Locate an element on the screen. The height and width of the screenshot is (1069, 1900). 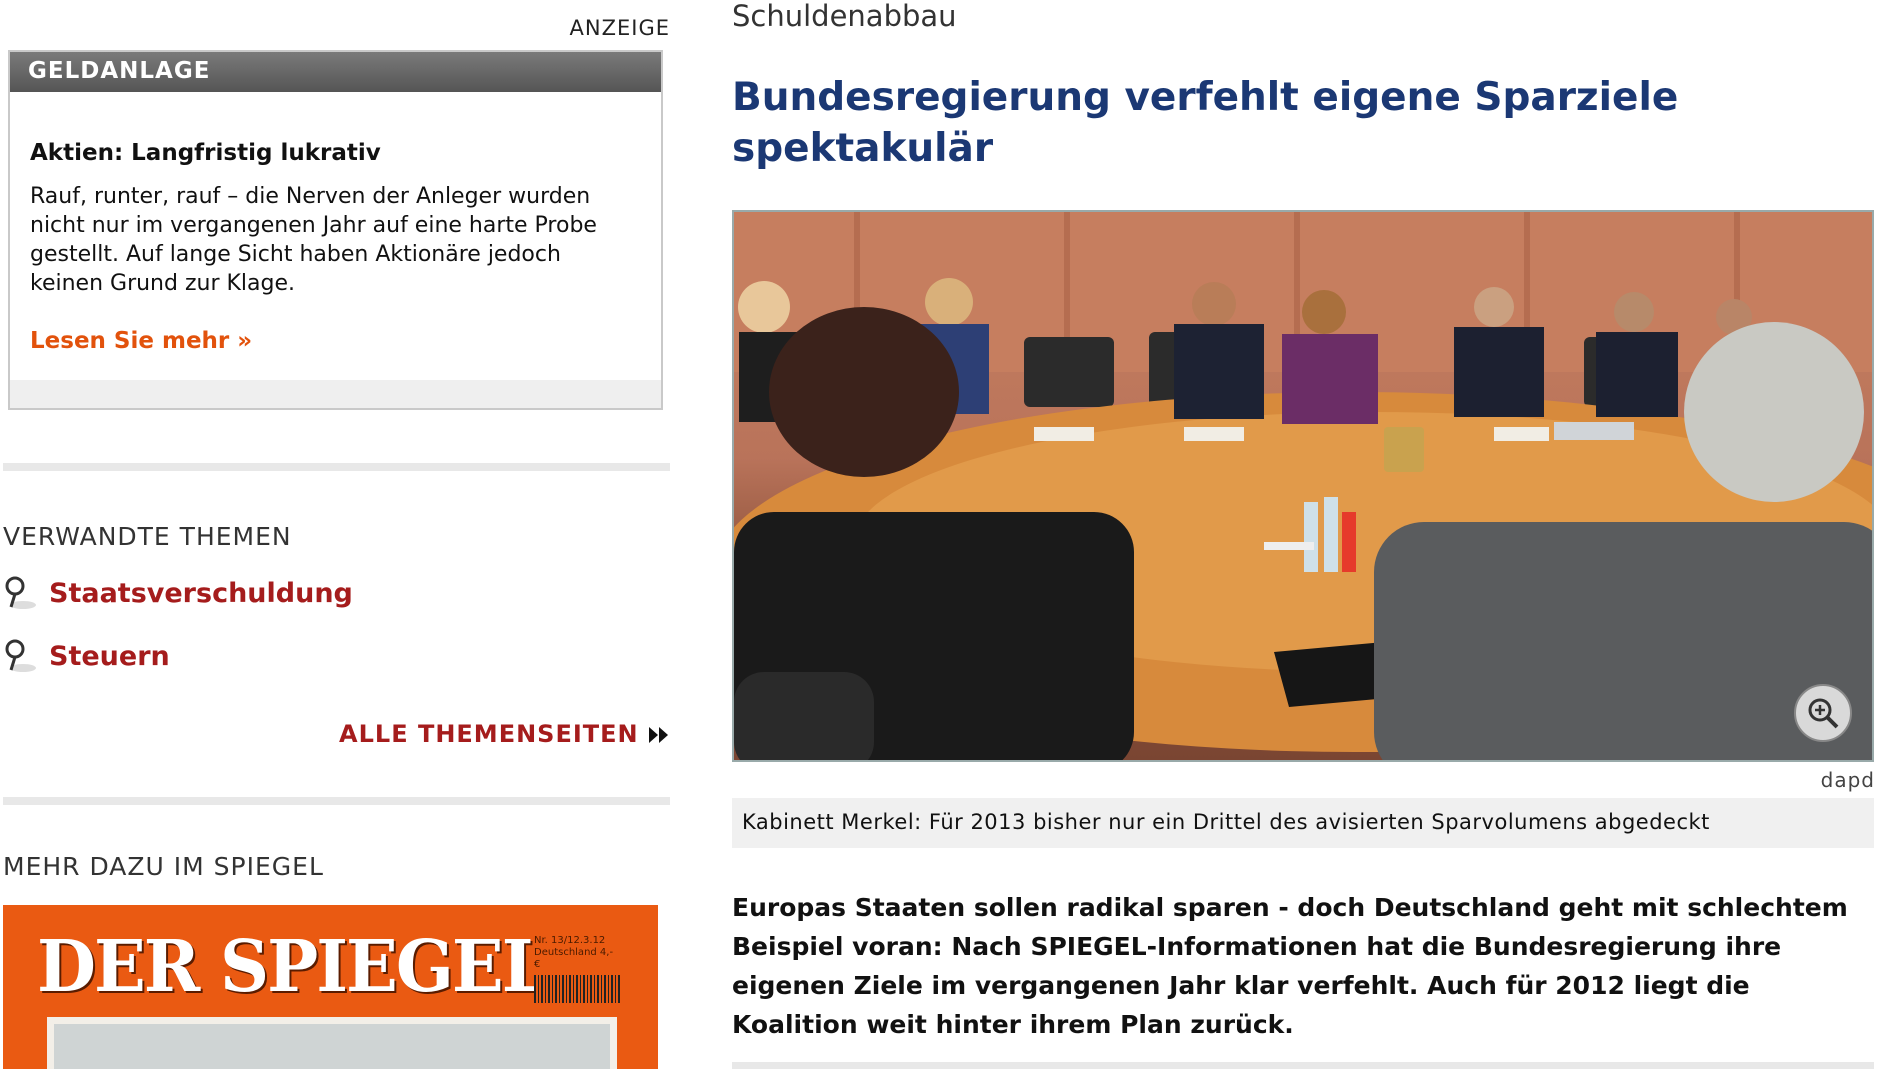
ad-label: ANZEIGE is located at coordinates (619, 28).